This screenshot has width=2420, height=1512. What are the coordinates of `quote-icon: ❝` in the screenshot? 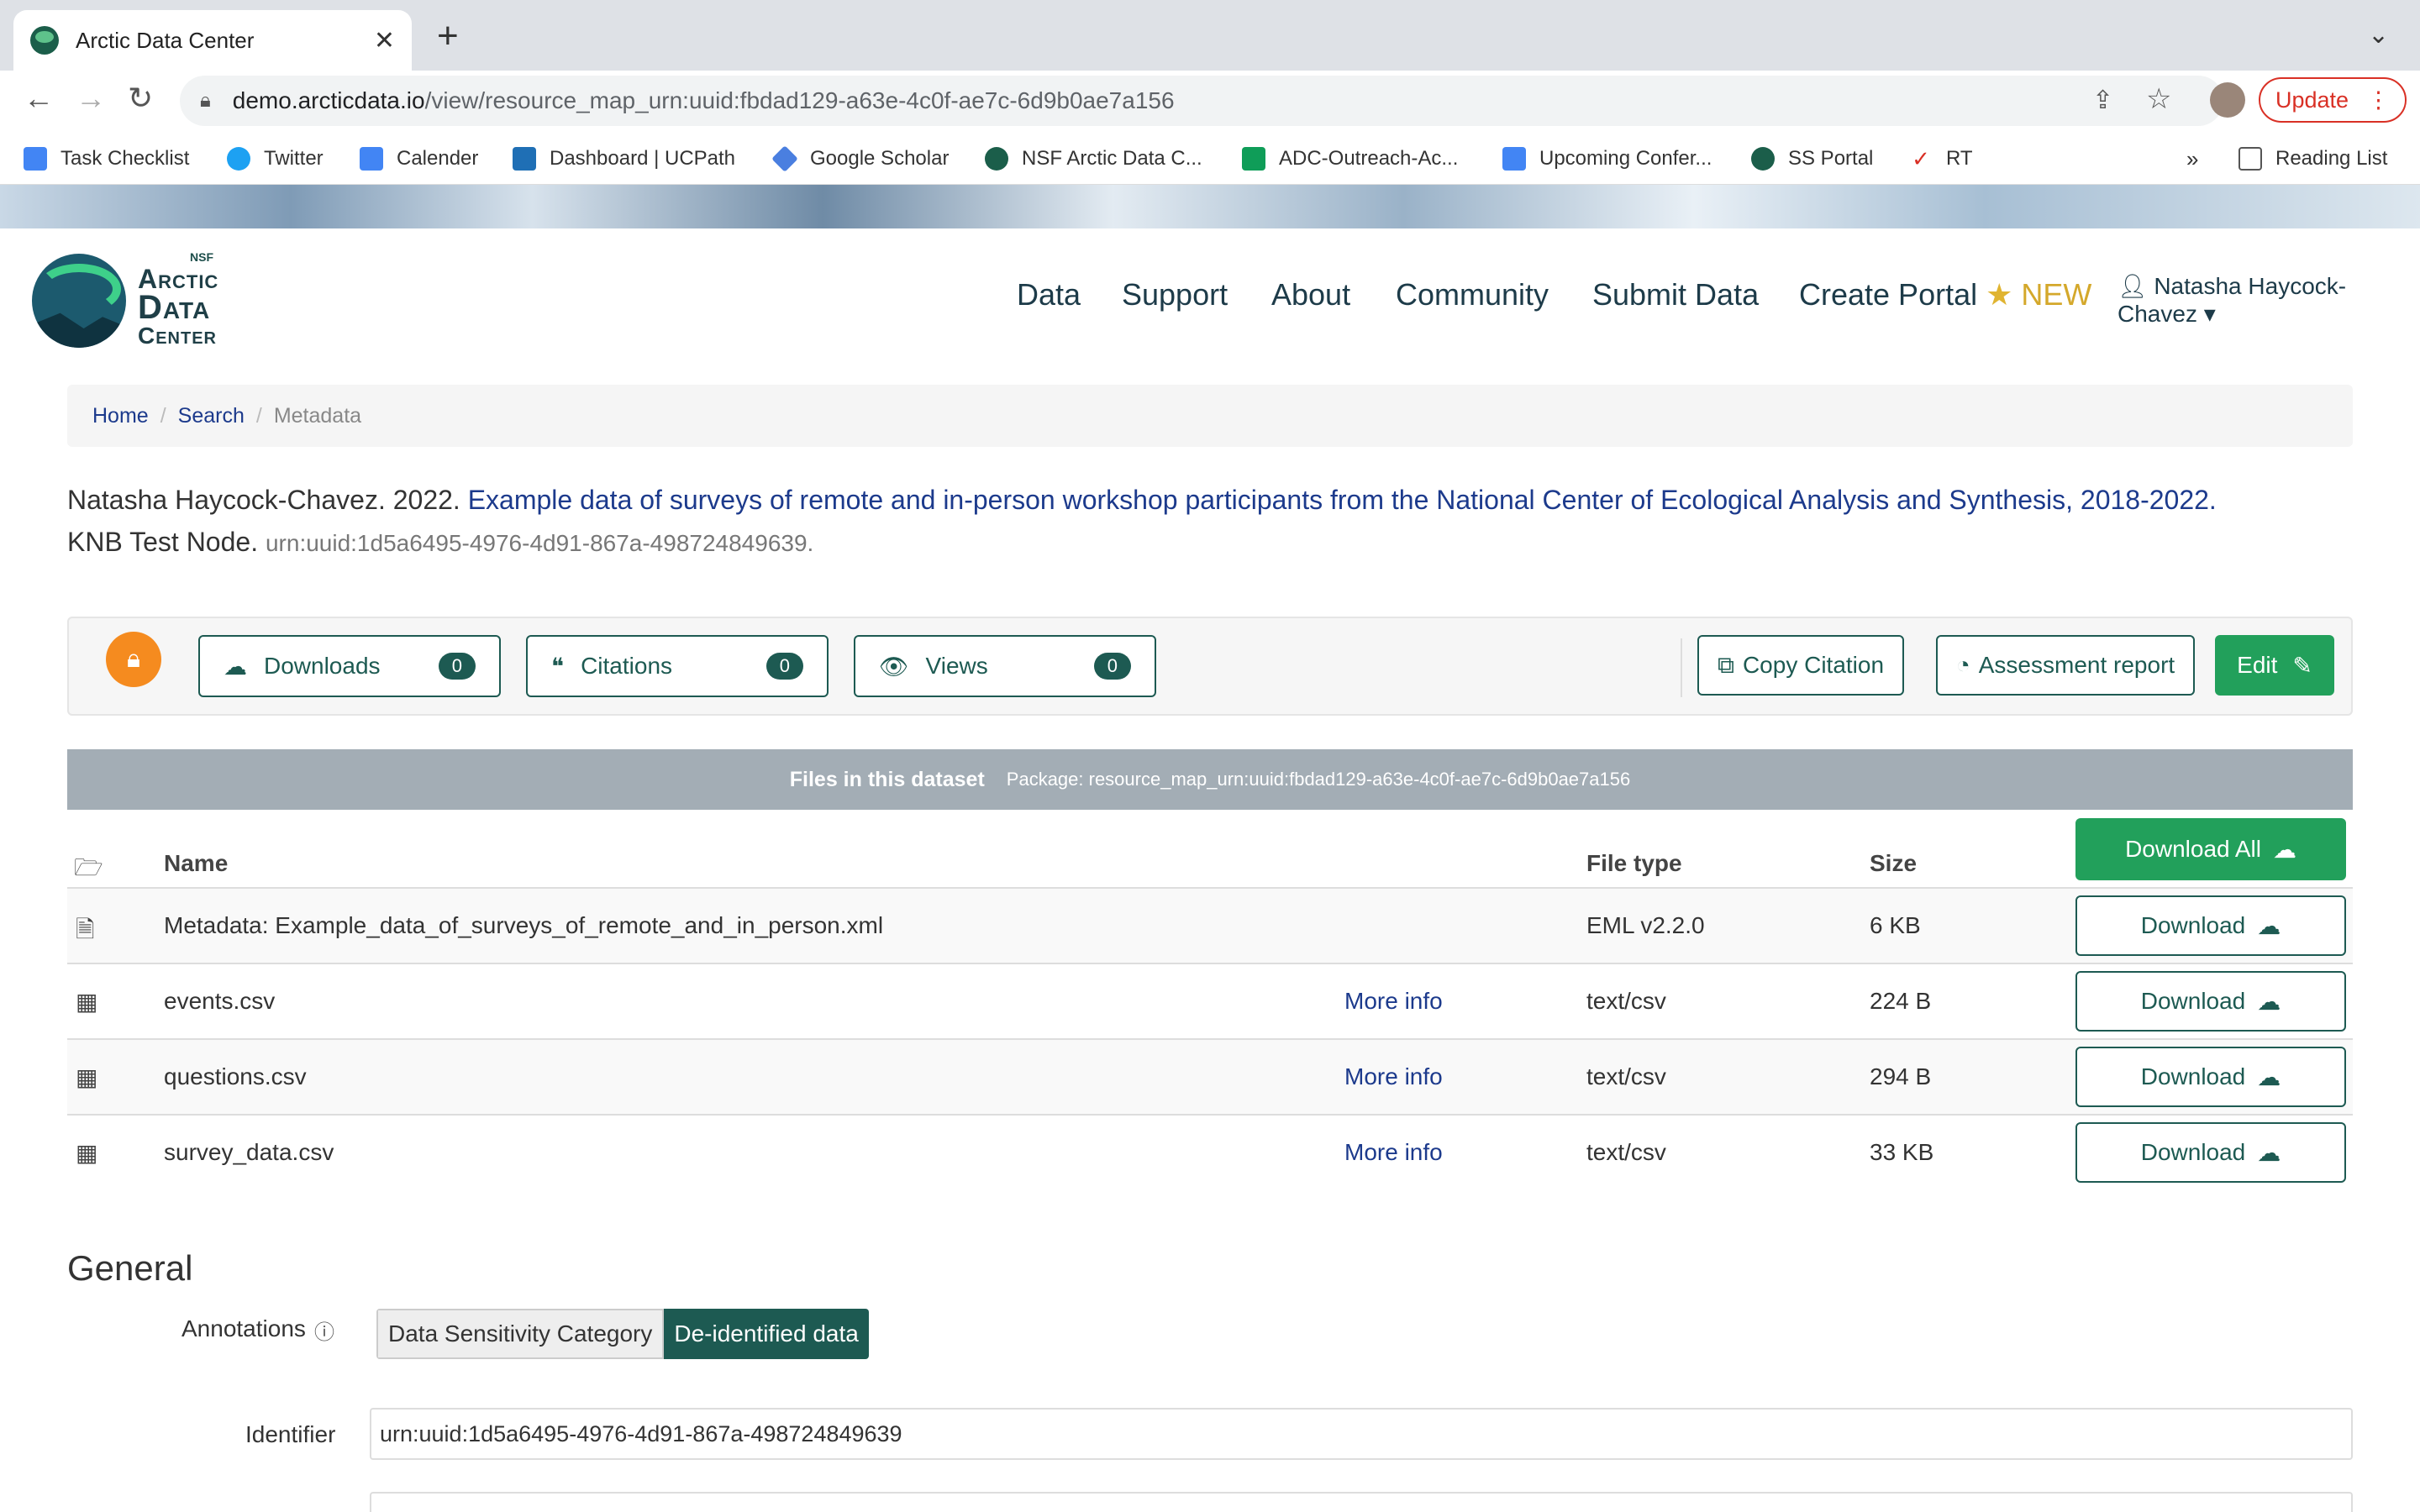 It's located at (558, 666).